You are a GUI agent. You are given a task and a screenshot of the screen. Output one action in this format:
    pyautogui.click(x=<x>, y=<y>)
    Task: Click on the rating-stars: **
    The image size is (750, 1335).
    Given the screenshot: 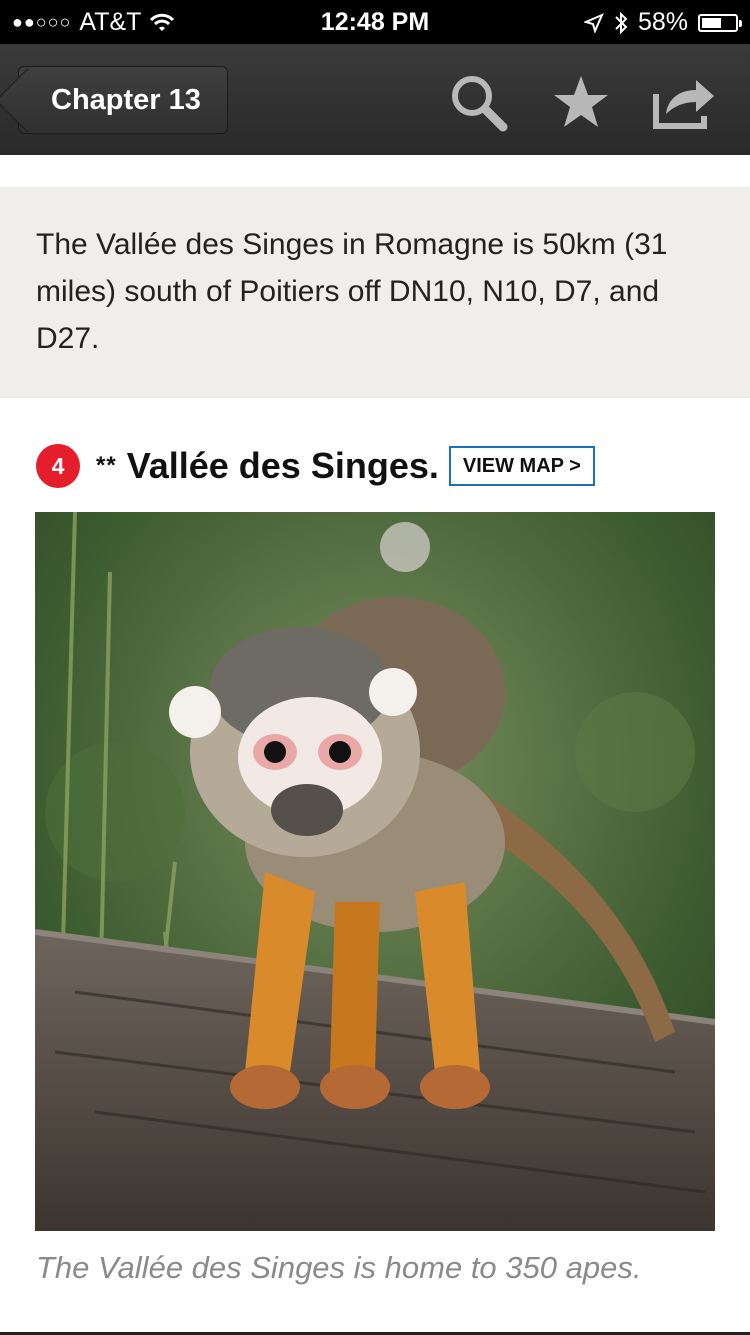 What is the action you would take?
    pyautogui.click(x=106, y=465)
    